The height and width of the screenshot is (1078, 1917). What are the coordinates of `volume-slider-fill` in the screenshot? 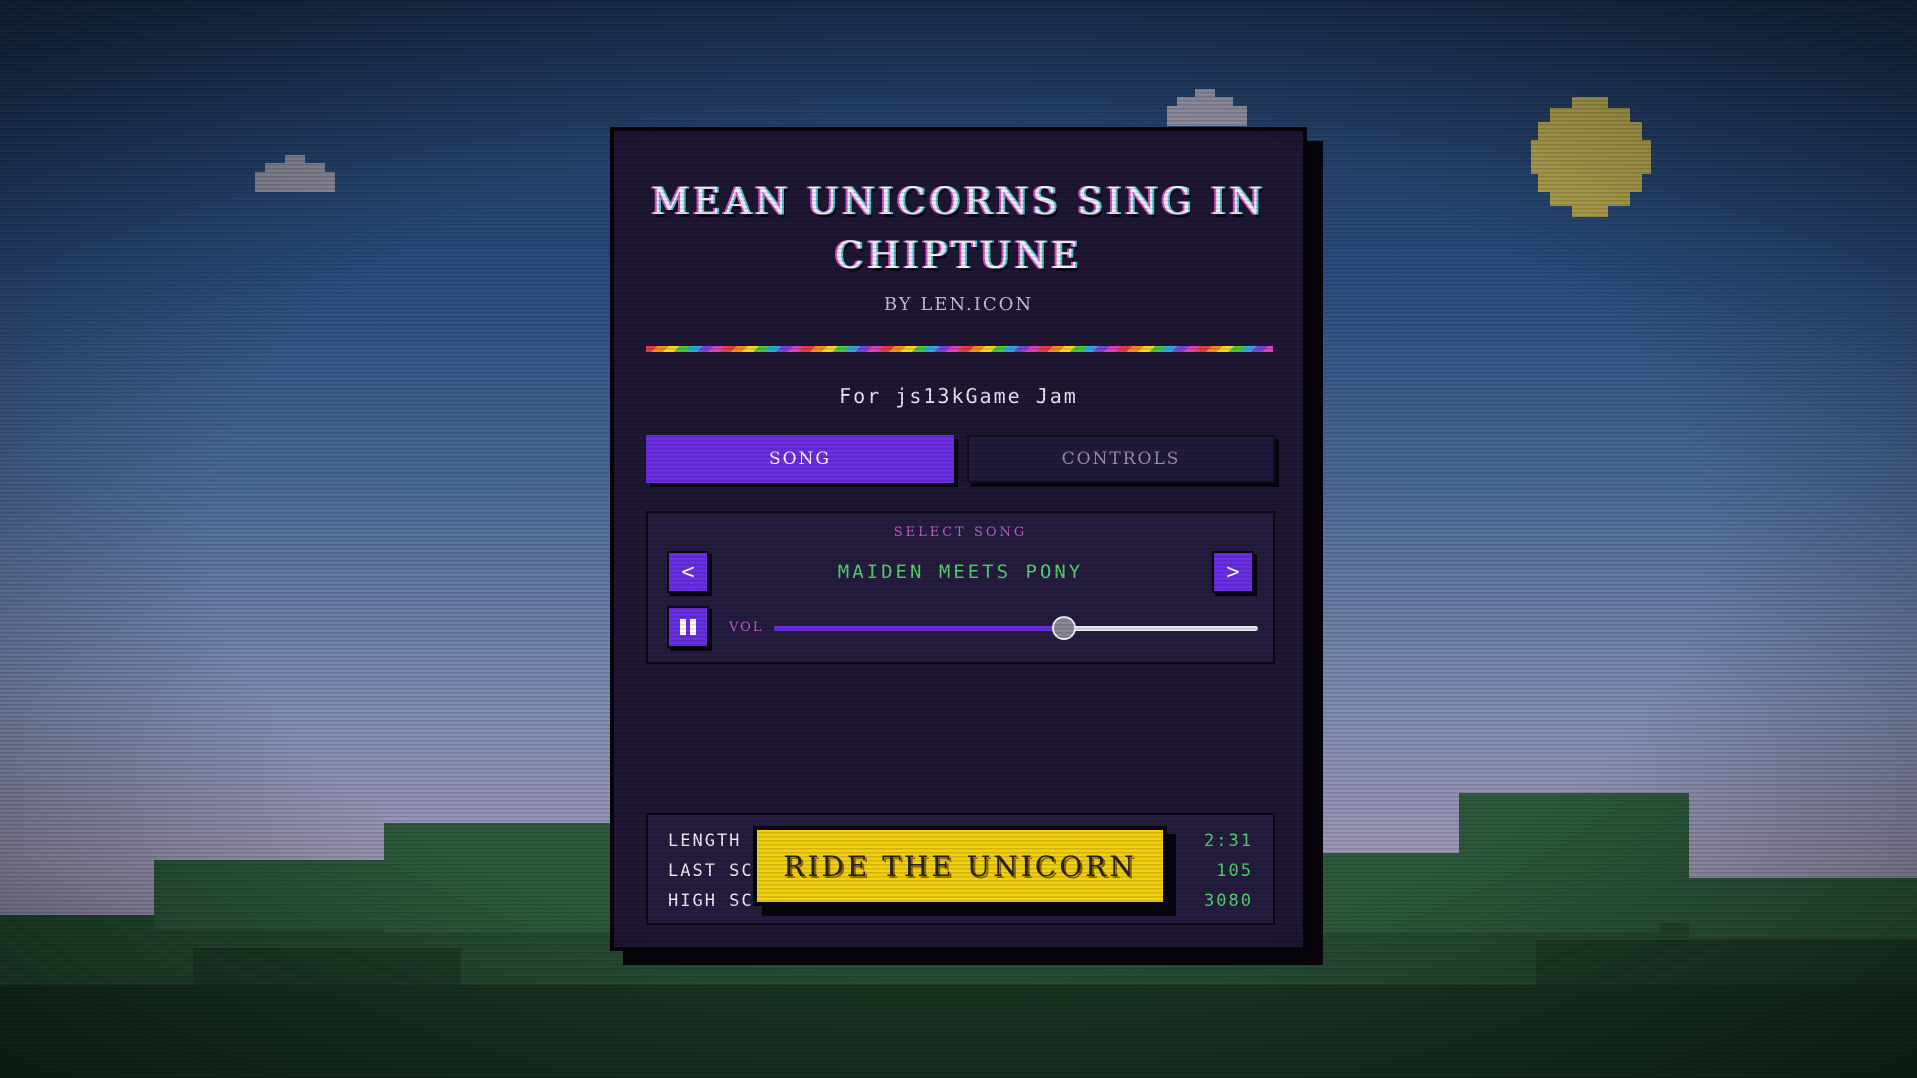 It's located at (919, 628).